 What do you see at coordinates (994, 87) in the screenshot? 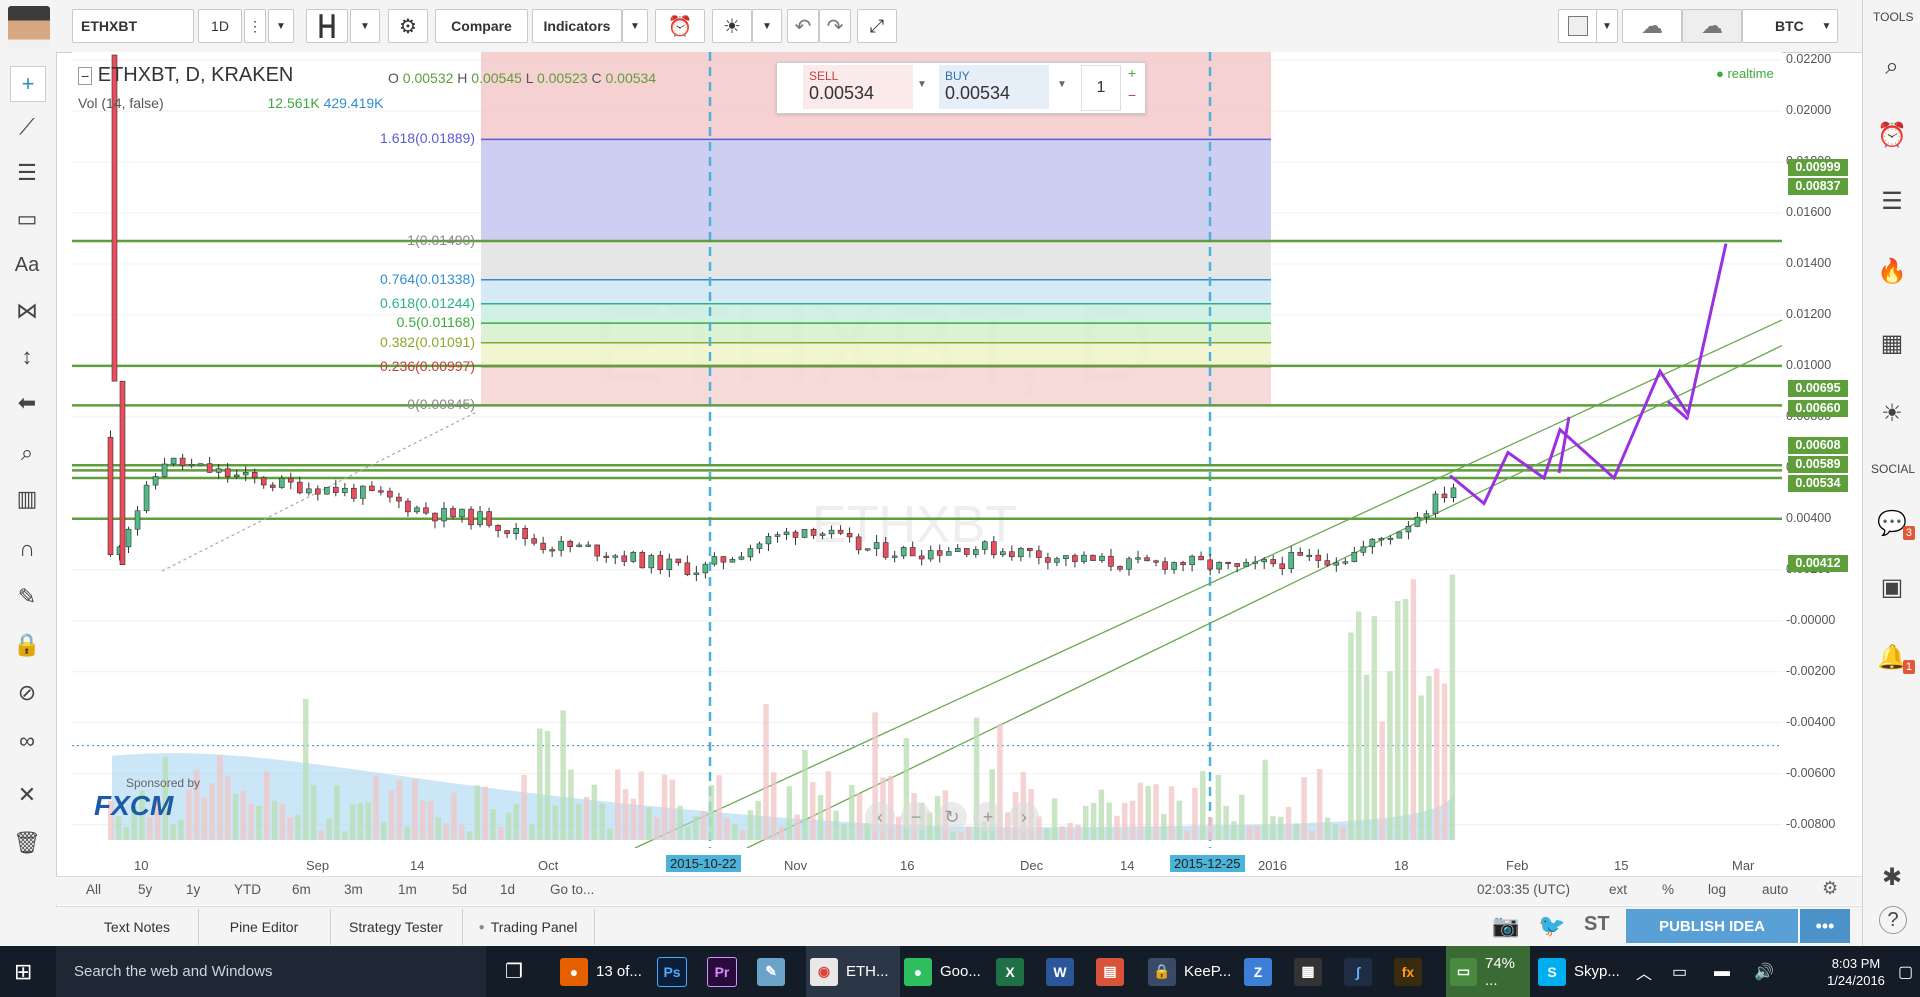
I see `buy-button: BUY 0.00534` at bounding box center [994, 87].